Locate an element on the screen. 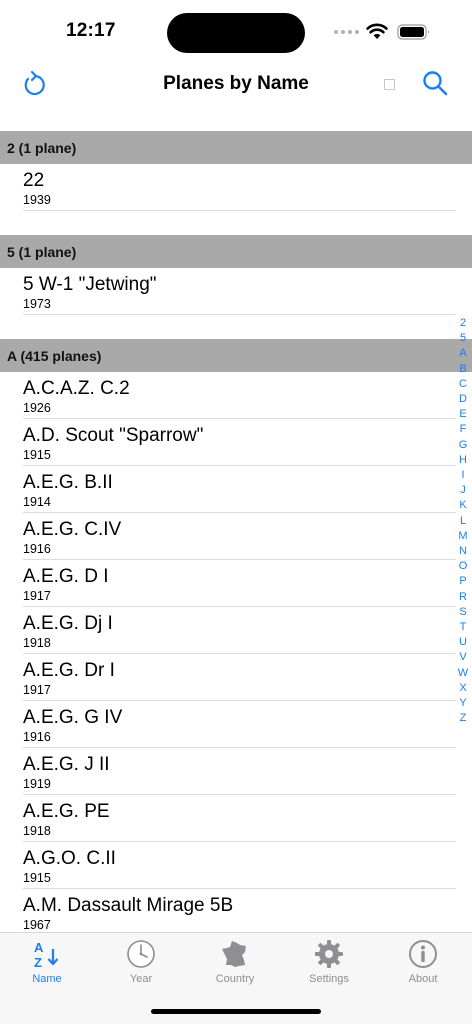 The height and width of the screenshot is (1024, 472). status-time: 12:17 is located at coordinates (91, 30).